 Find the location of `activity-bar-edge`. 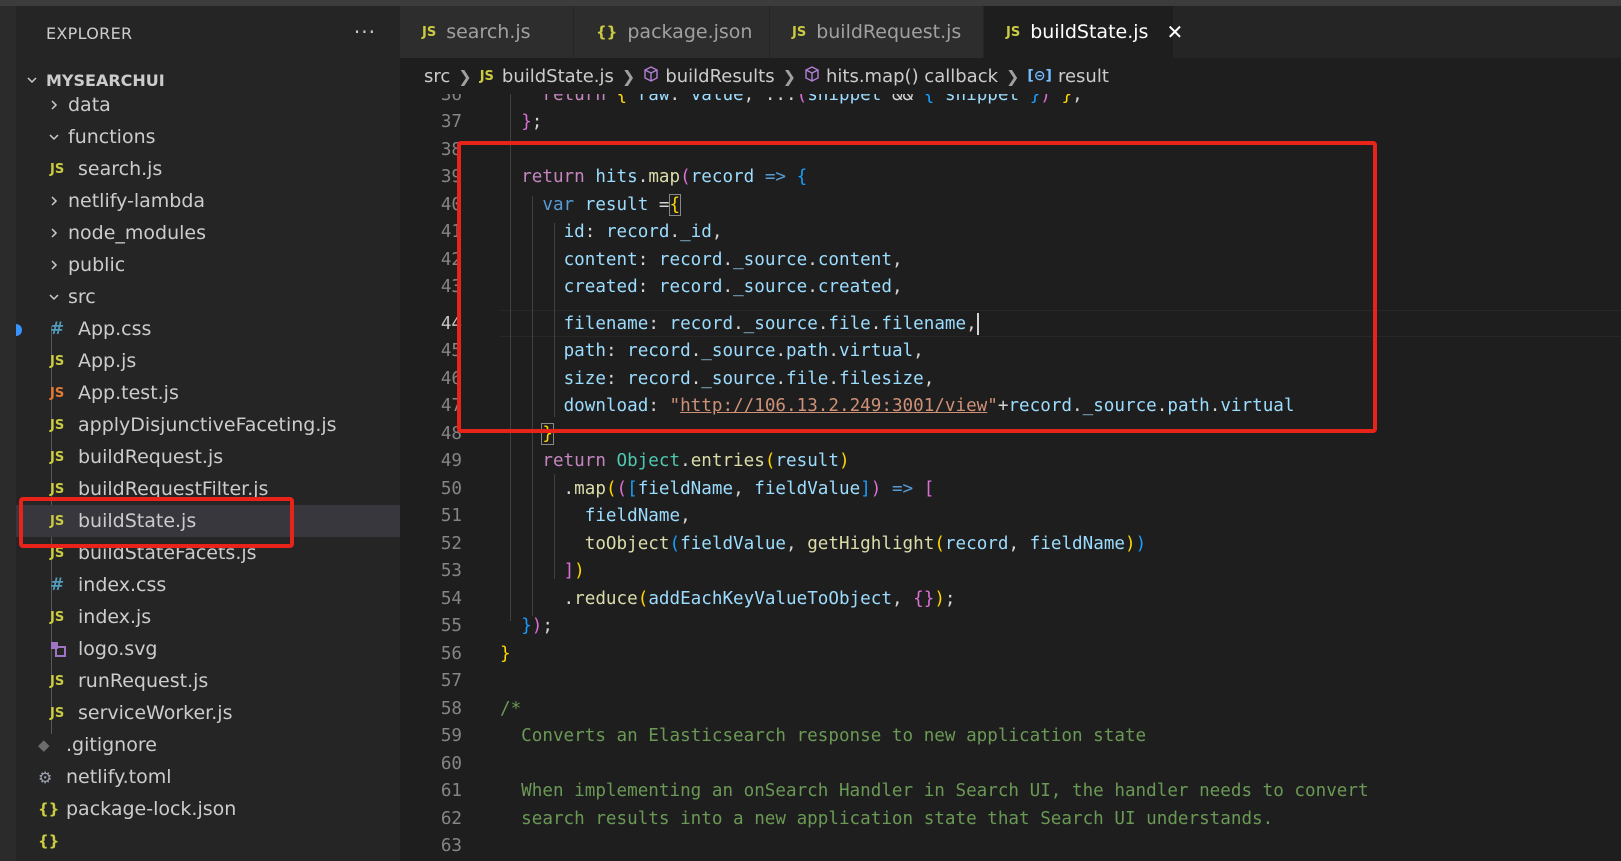

activity-bar-edge is located at coordinates (8, 433).